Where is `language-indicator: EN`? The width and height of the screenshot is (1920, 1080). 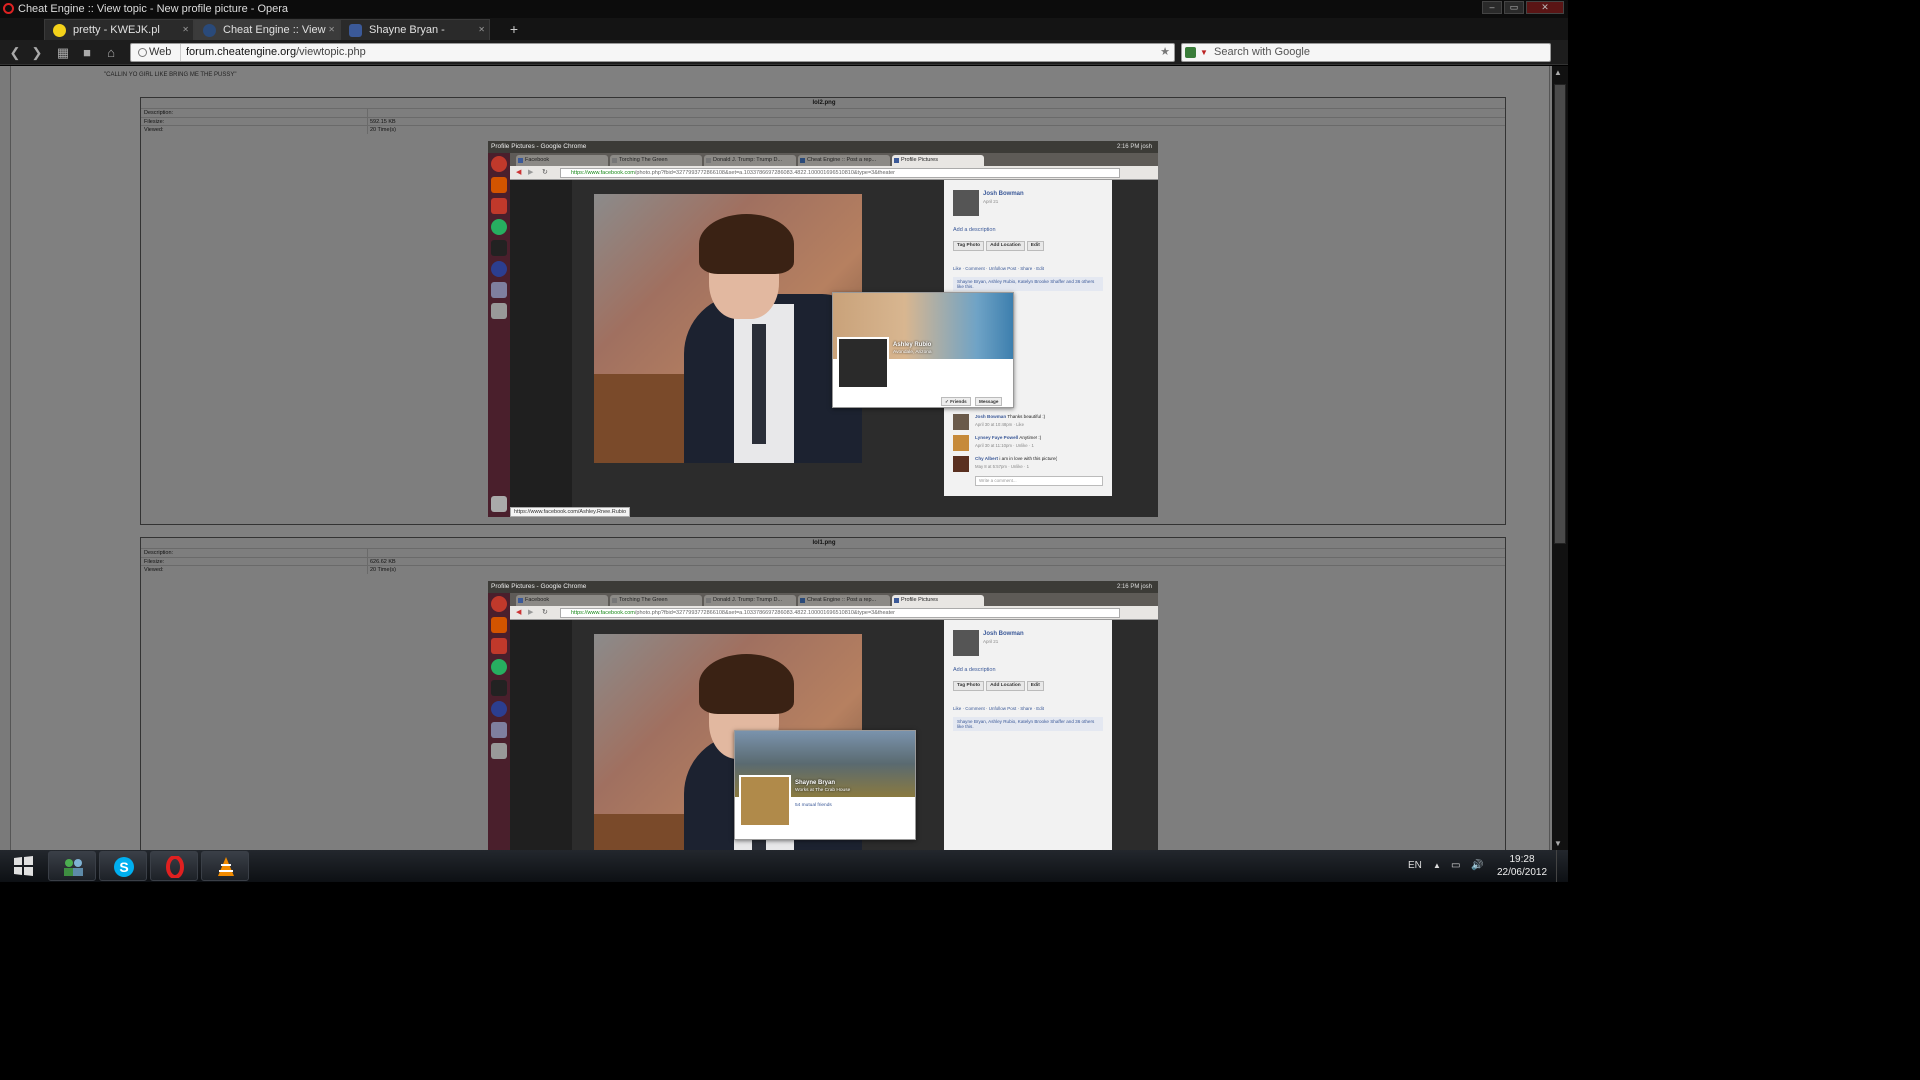 language-indicator: EN is located at coordinates (1415, 866).